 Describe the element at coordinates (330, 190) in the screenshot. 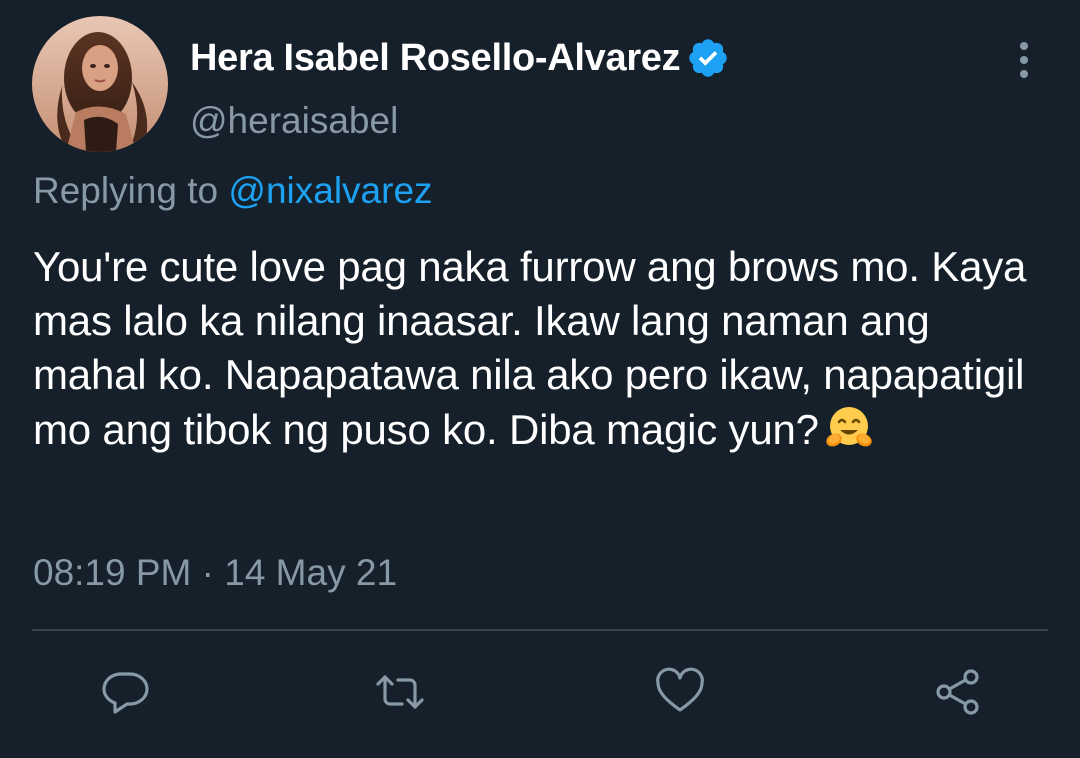

I see `replying-to-link: @nixalvarez` at that location.